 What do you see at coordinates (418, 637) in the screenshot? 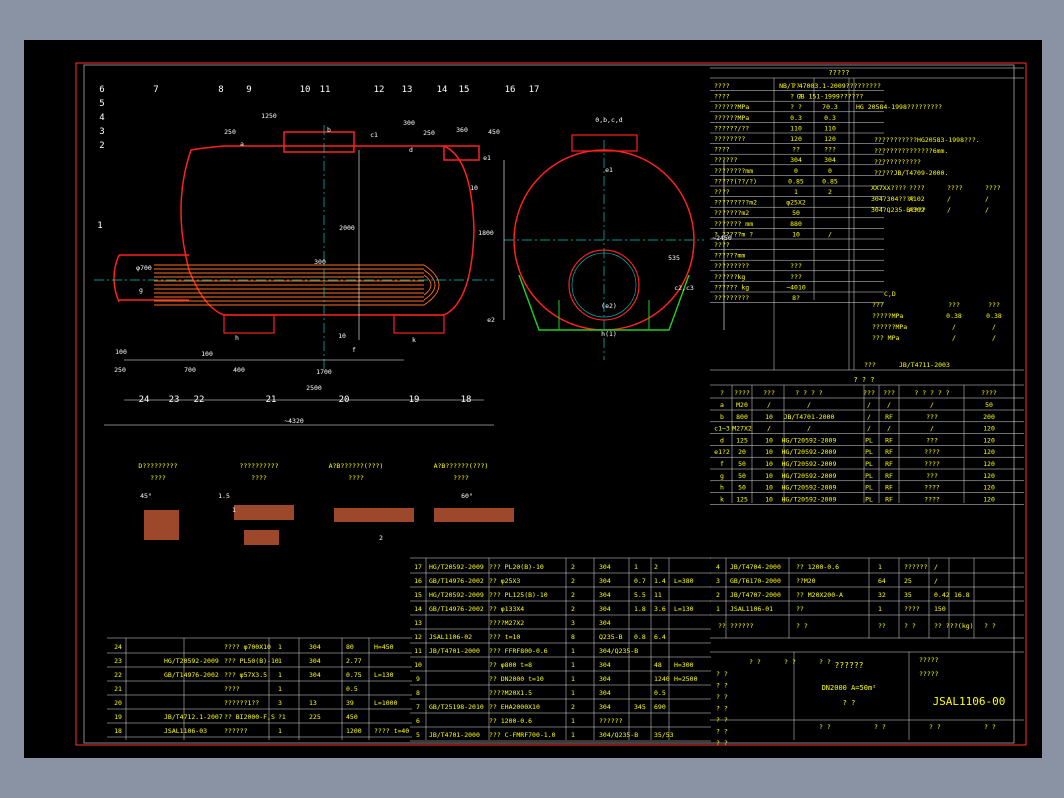
I see `bom-mid-cell: 12` at bounding box center [418, 637].